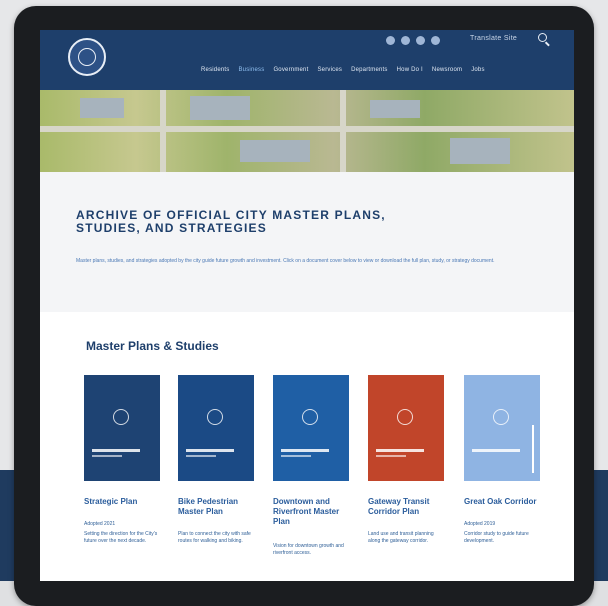 This screenshot has width=608, height=606. I want to click on card-meta: Adopted 2021, so click(100, 524).